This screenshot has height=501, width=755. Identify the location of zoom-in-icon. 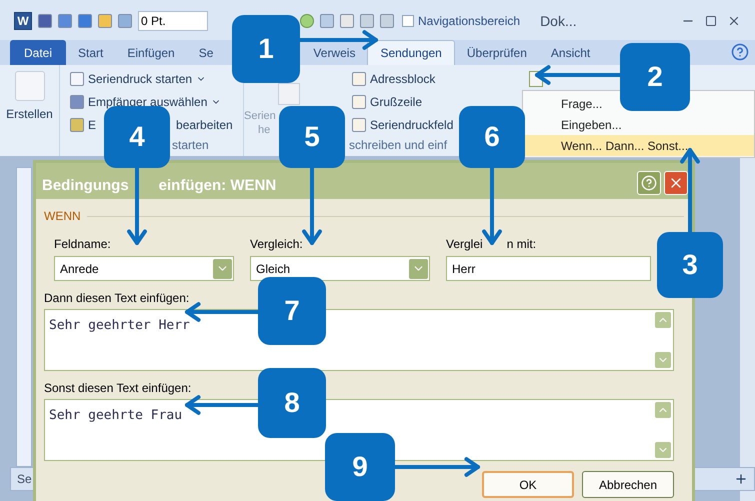
(741, 479).